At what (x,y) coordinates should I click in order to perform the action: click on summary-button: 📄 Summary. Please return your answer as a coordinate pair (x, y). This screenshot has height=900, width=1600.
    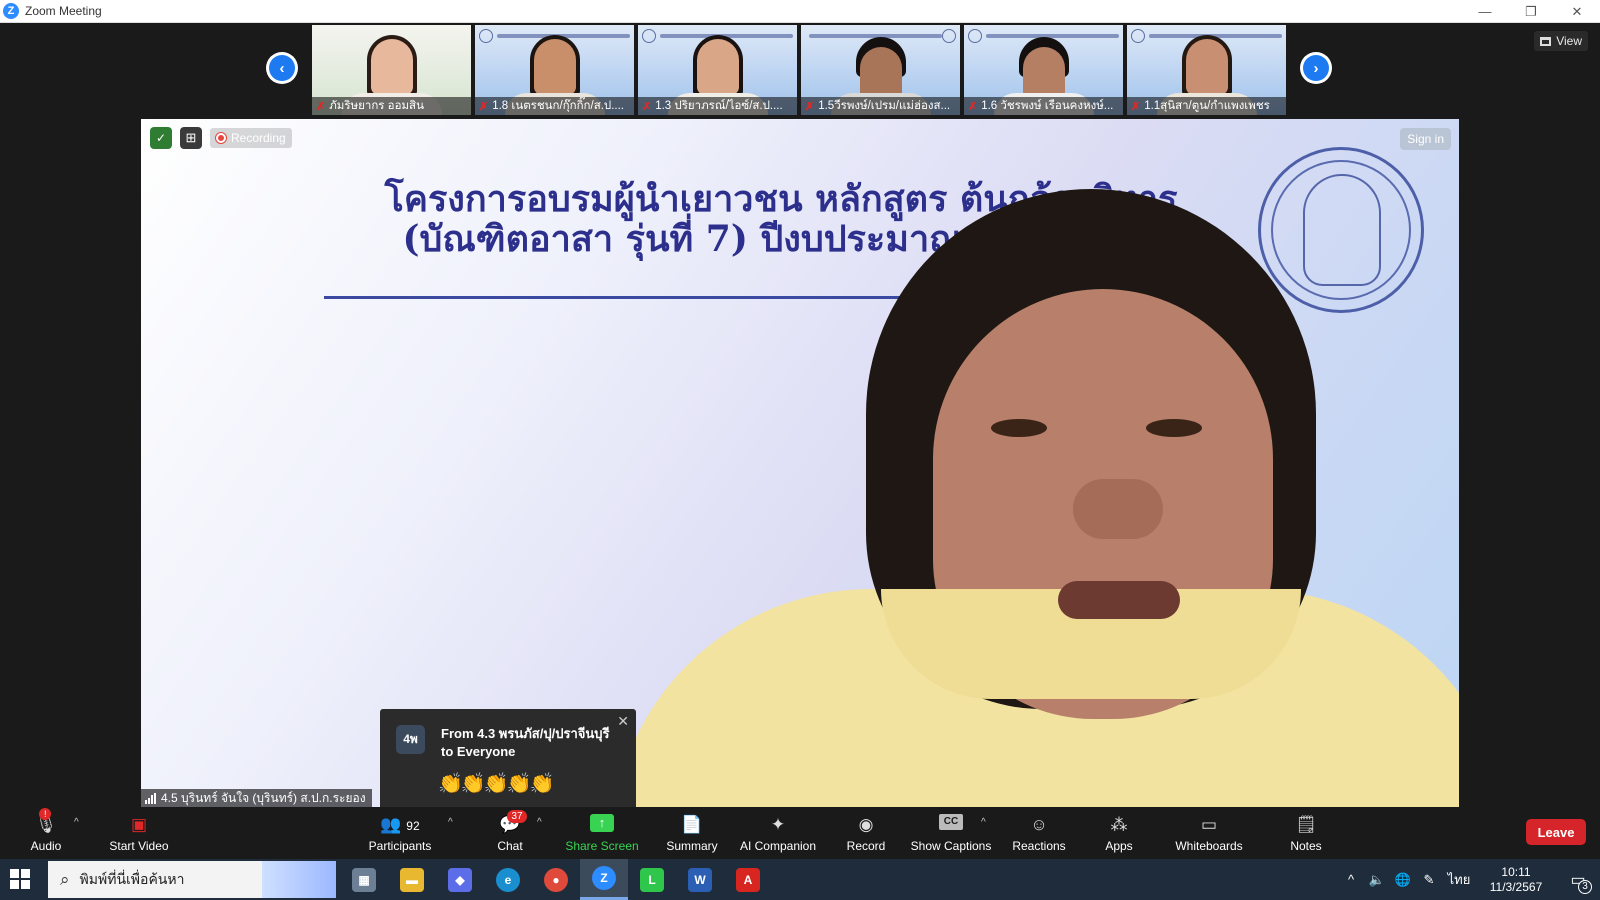
    Looking at the image, I should click on (692, 833).